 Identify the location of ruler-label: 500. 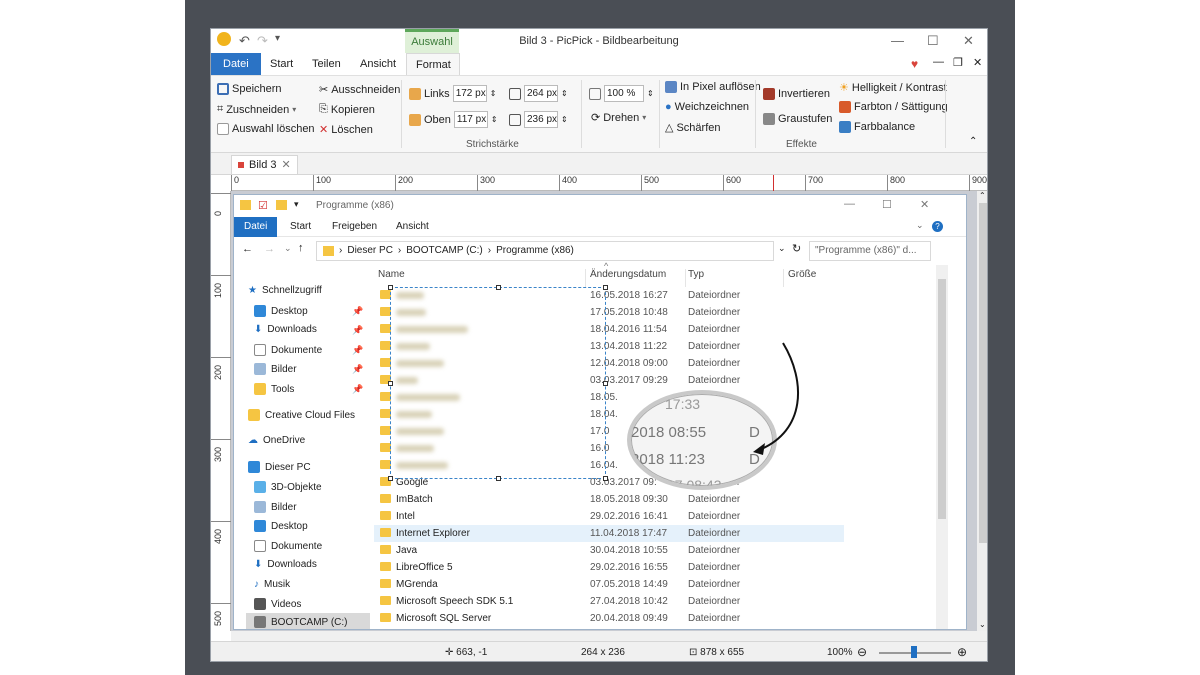
(218, 618).